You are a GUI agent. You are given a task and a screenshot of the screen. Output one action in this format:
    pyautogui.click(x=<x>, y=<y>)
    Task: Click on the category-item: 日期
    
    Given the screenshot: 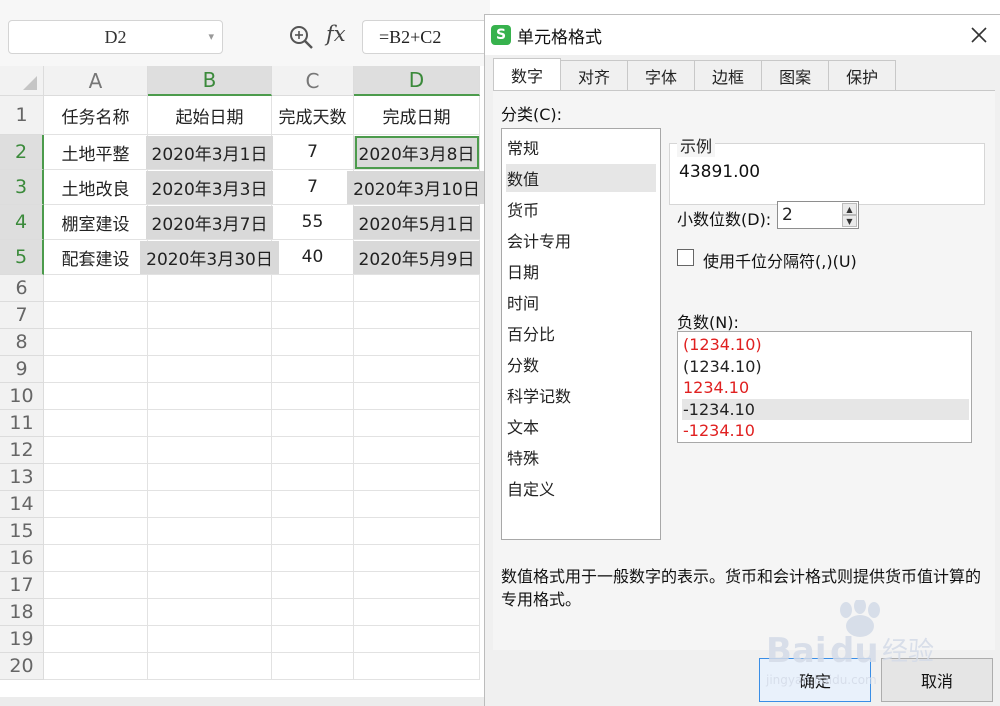 What is the action you would take?
    pyautogui.click(x=581, y=271)
    